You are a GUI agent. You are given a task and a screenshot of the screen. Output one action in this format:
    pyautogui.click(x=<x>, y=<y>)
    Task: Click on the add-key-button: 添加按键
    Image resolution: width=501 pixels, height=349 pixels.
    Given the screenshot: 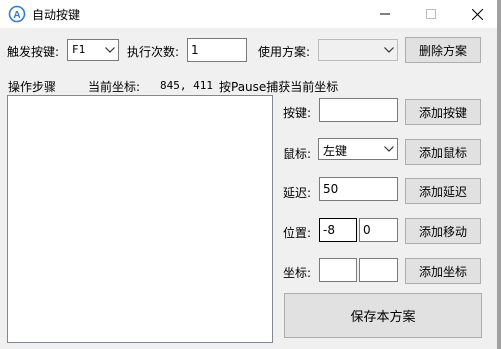 What is the action you would take?
    pyautogui.click(x=443, y=112)
    